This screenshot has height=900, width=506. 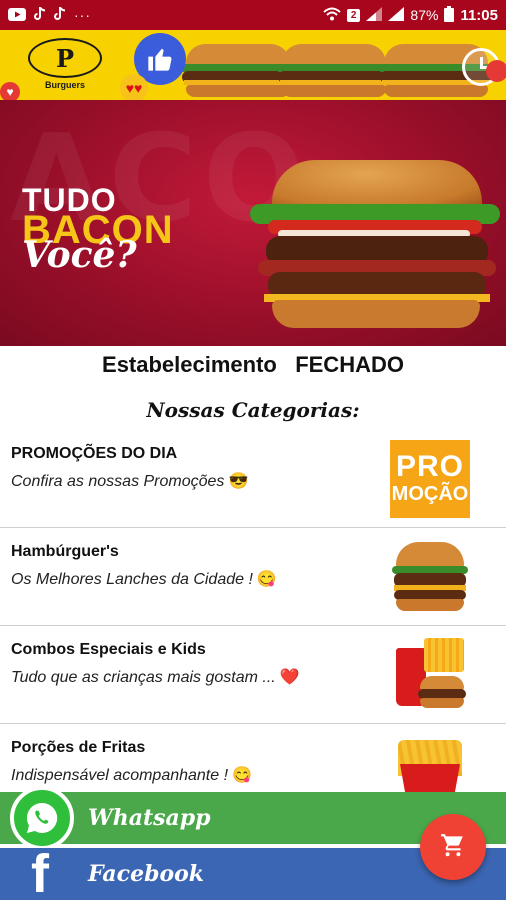 I want to click on whatsapp-label: Whatsapp, so click(x=149, y=818).